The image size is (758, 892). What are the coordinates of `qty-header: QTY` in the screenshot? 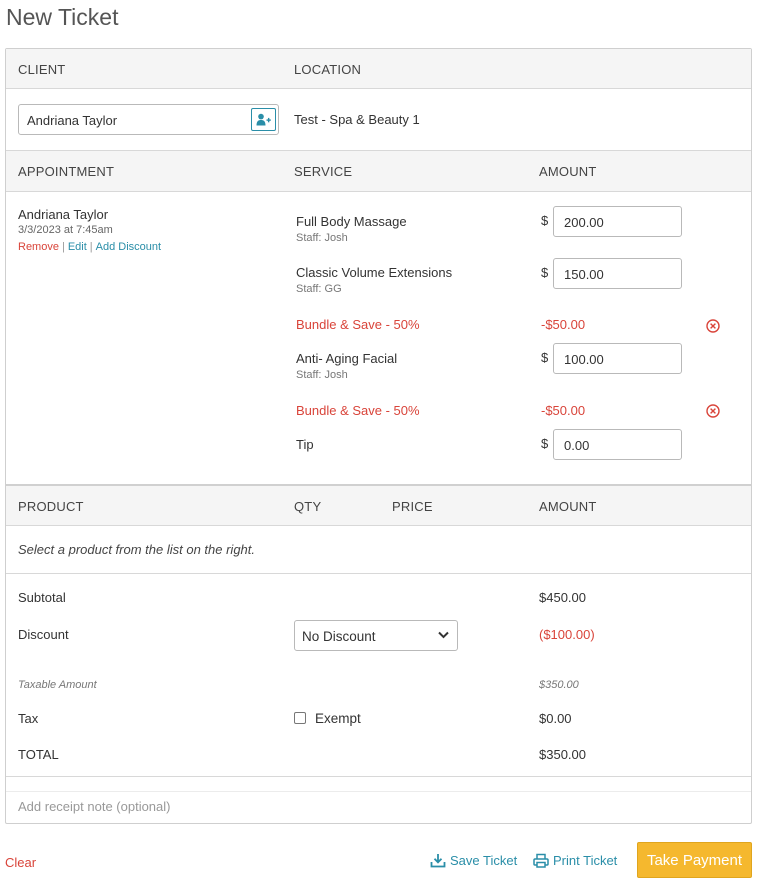 It's located at (308, 506).